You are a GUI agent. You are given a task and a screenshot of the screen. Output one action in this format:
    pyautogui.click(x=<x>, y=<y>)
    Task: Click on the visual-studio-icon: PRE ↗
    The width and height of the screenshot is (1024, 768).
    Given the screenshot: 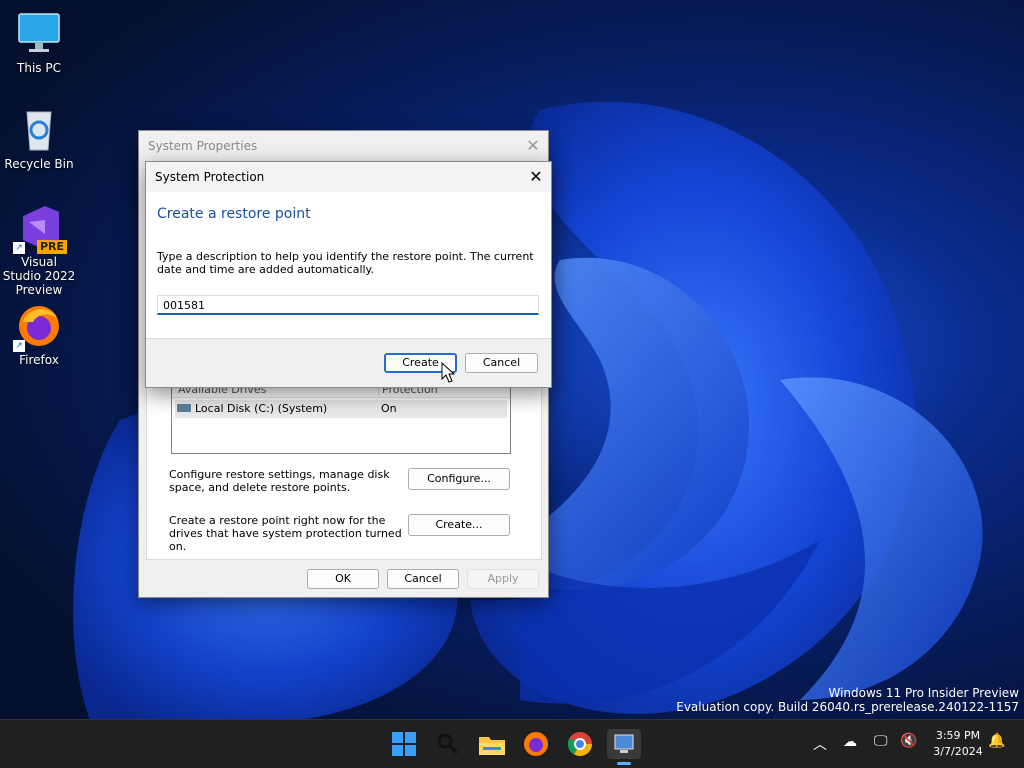 What is the action you would take?
    pyautogui.click(x=40, y=229)
    